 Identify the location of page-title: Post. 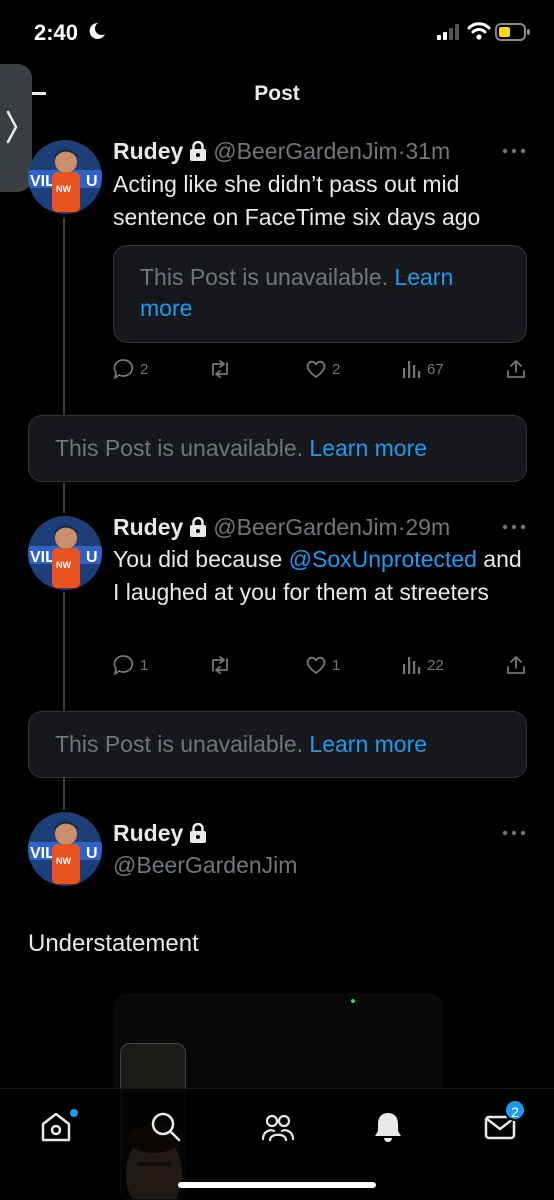
(277, 93).